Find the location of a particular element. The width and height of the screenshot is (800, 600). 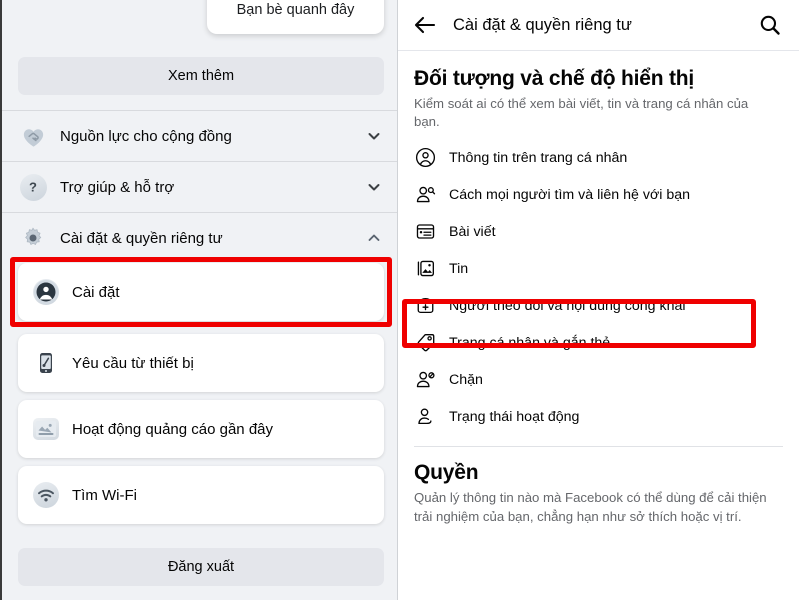

menu-item-label: Người theo dõi và nội dung công khai is located at coordinates (567, 305).